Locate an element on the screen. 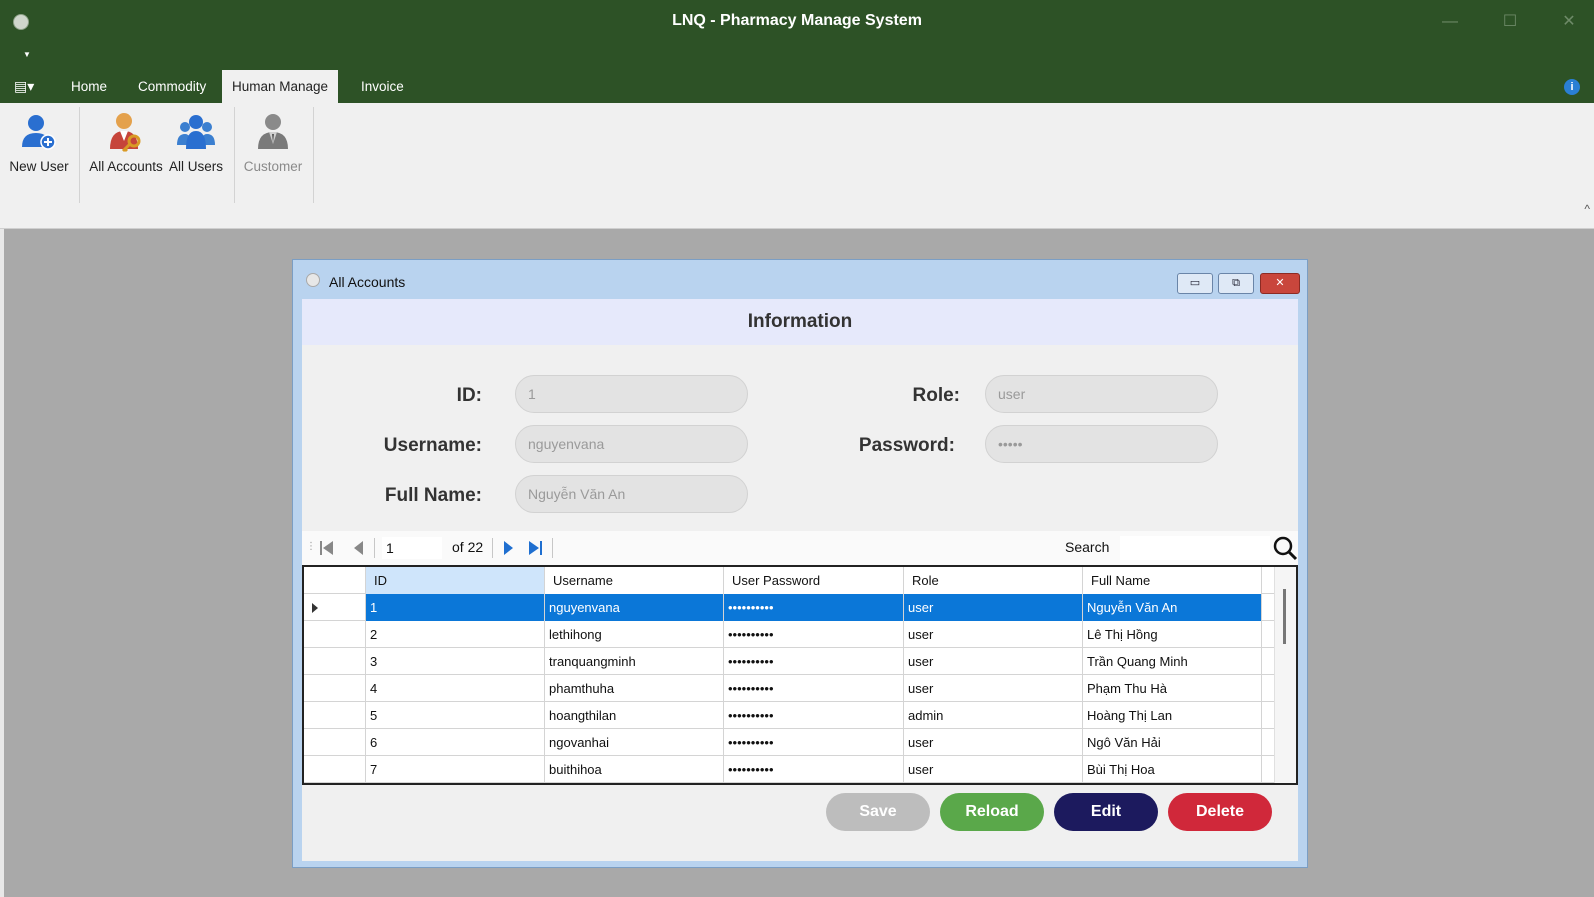 This screenshot has height=897, width=1594. tab-invoice: Invoice is located at coordinates (382, 86).